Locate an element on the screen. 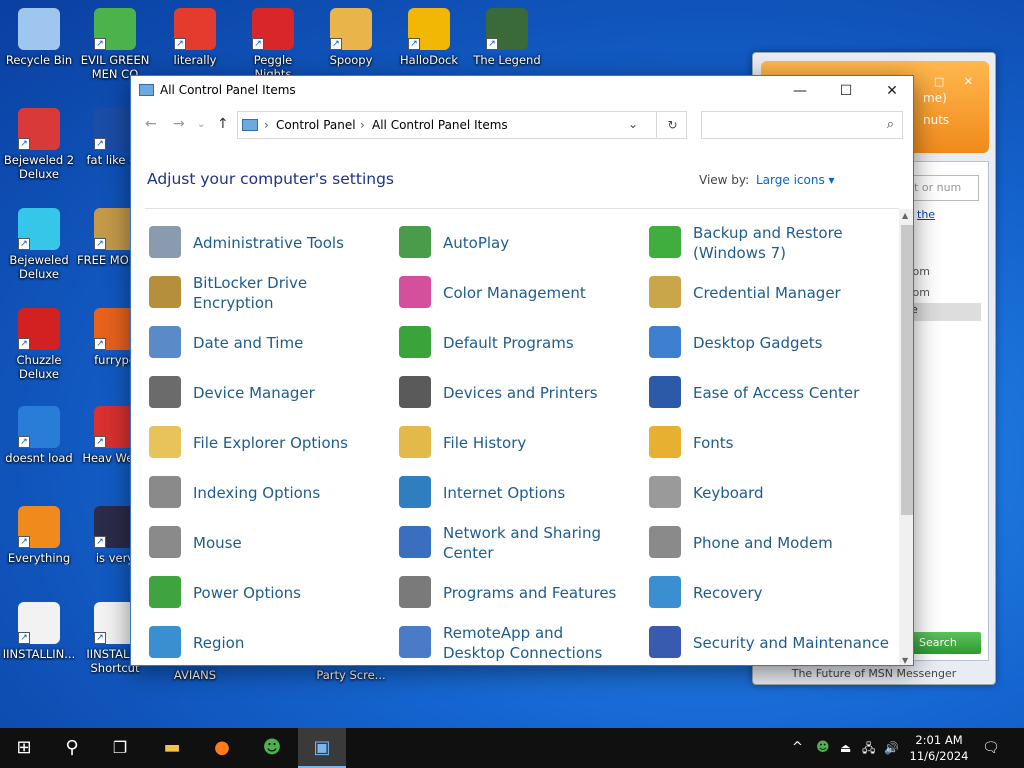 The height and width of the screenshot is (768, 1024). msn-selected-contact: e is located at coordinates (942, 312).